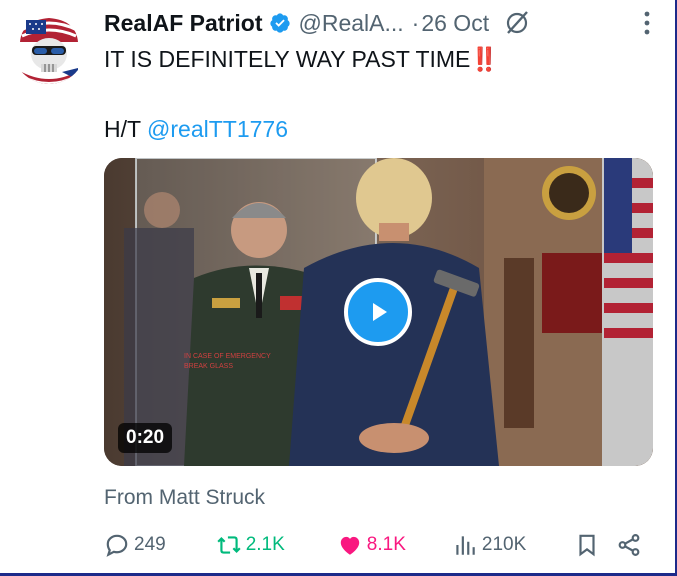 This screenshot has height=576, width=677. What do you see at coordinates (49, 47) in the screenshot?
I see `avatar` at bounding box center [49, 47].